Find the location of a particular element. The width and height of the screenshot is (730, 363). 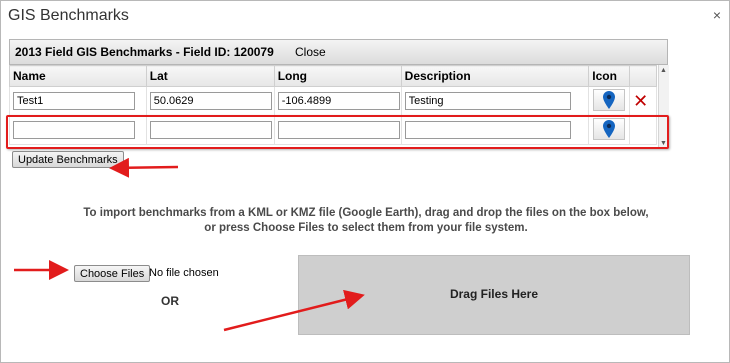

table-row is located at coordinates (333, 130).